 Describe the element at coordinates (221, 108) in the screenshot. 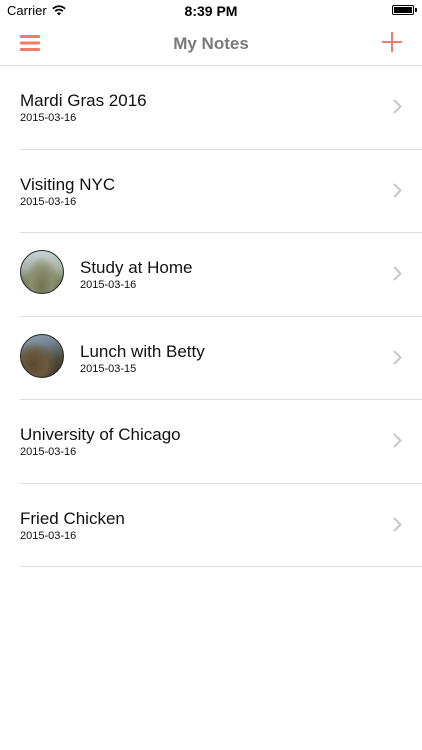

I see `note-row: Mardi Gras 2016 2015-03-16` at that location.